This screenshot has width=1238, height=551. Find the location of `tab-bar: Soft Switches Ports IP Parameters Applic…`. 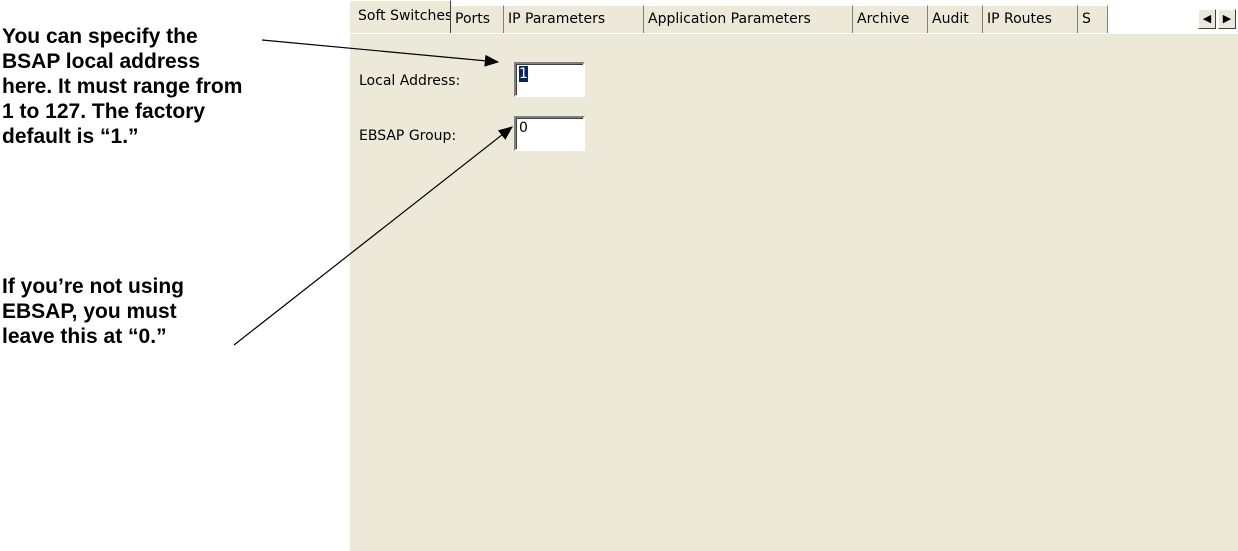

tab-bar: Soft Switches Ports IP Parameters Applic… is located at coordinates (793, 16).